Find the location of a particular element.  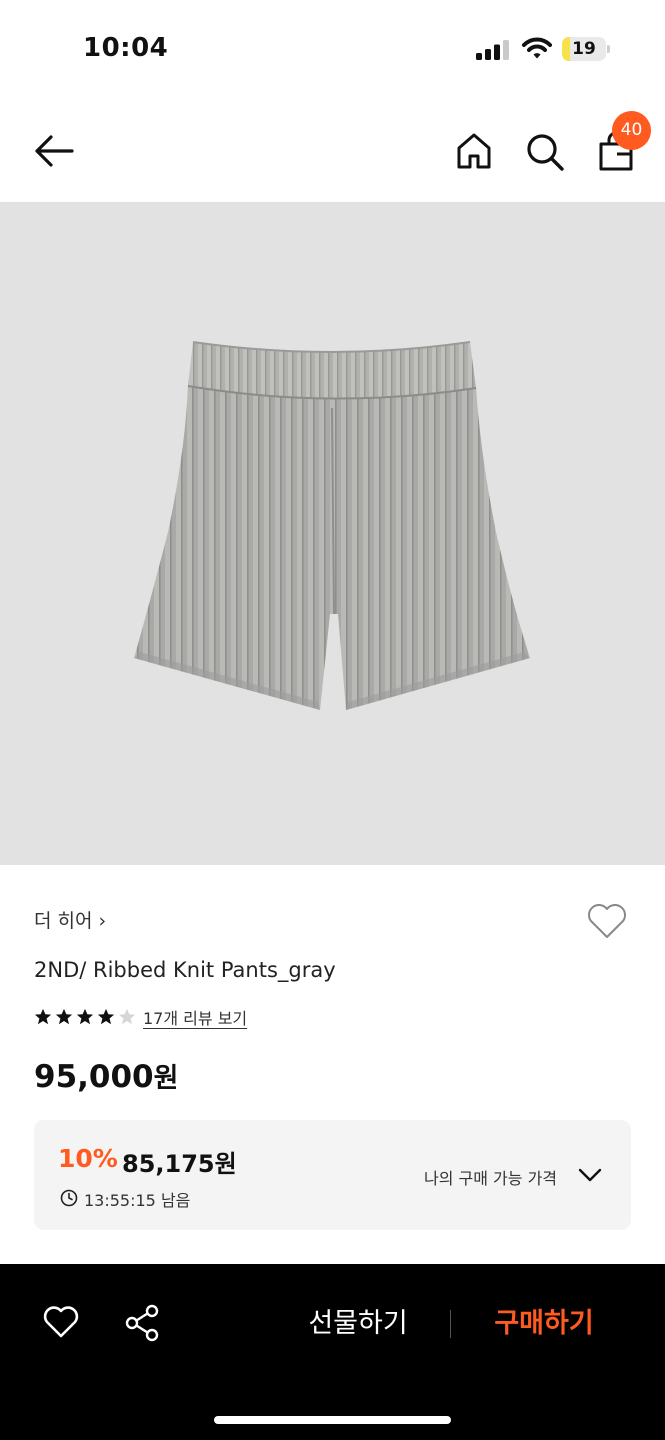

countdown-timer: 13:55:15 남음 is located at coordinates (137, 1200).